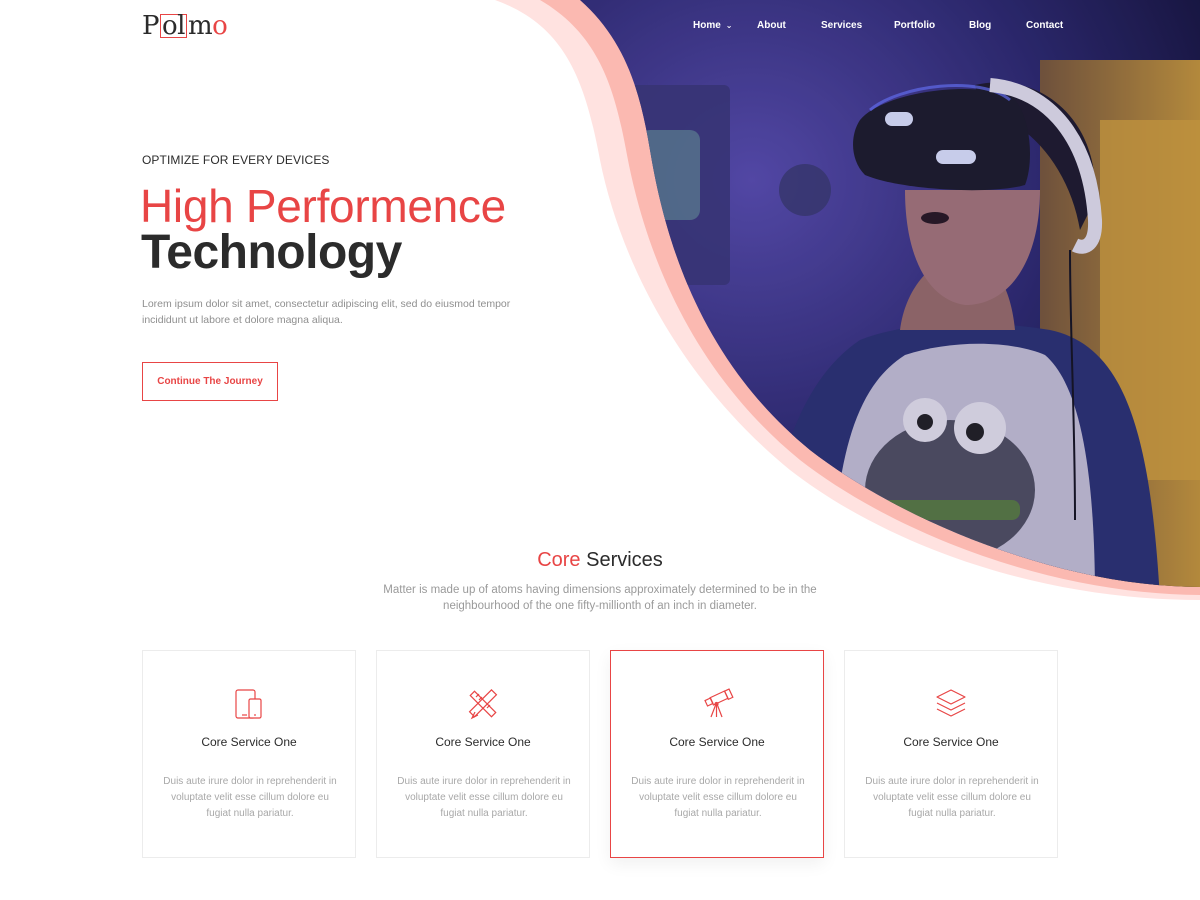 The height and width of the screenshot is (900, 1200). I want to click on hero-eyebrow: OPTIMIZE FOR EVERY DEVICES, so click(236, 160).